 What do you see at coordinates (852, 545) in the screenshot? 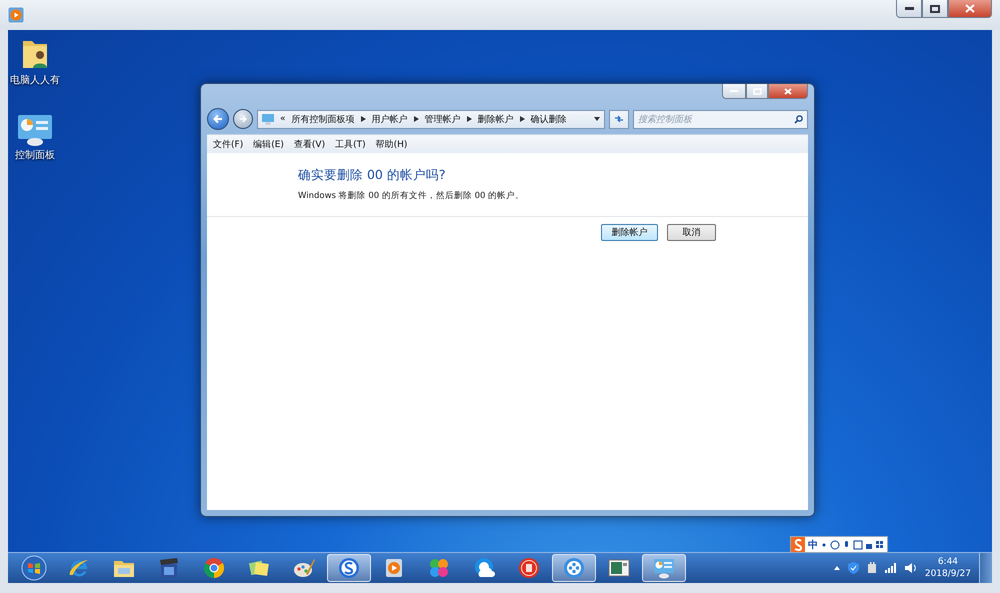
I see `ime-tools-icon` at bounding box center [852, 545].